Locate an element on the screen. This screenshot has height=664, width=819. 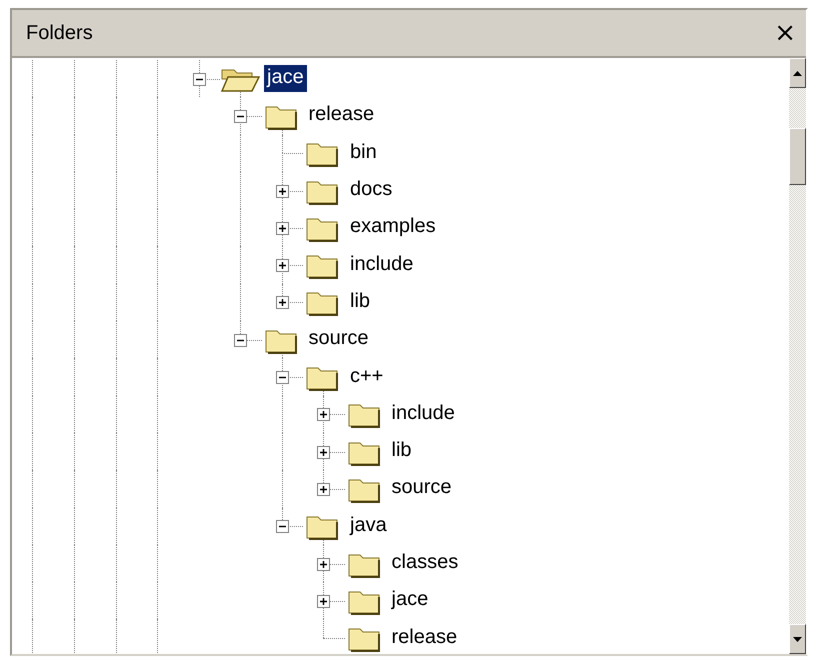
up-arrow-icon is located at coordinates (797, 73).